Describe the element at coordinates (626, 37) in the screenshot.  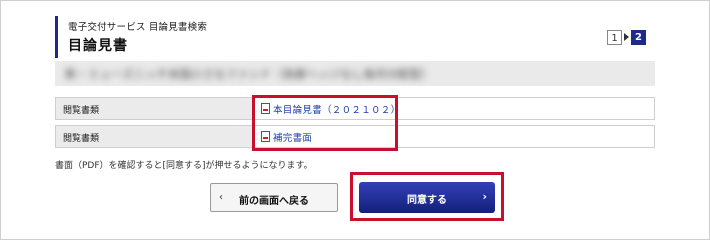
I see `step-arrow-icon` at that location.